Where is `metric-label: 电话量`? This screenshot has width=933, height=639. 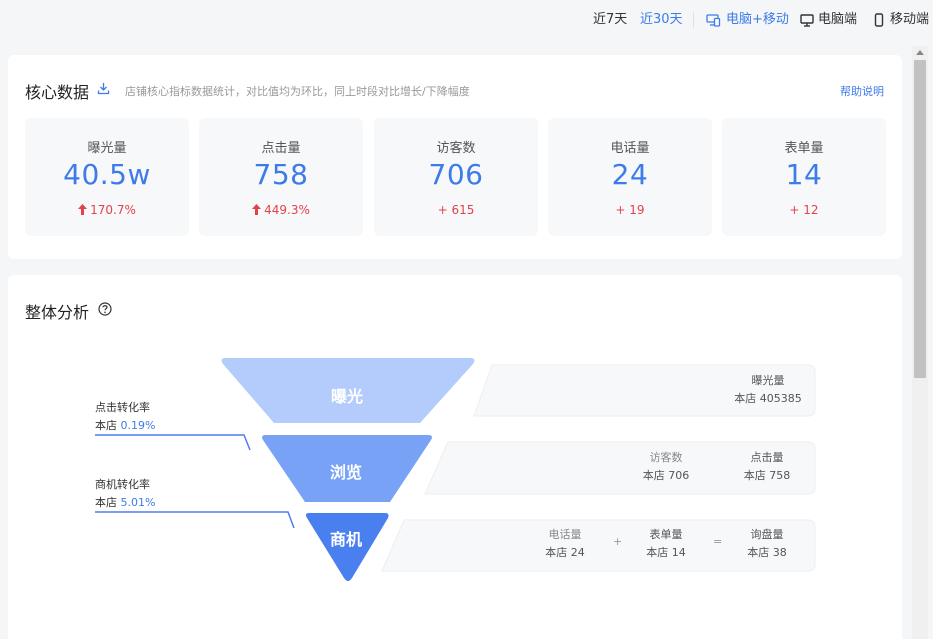 metric-label: 电话量 is located at coordinates (630, 148).